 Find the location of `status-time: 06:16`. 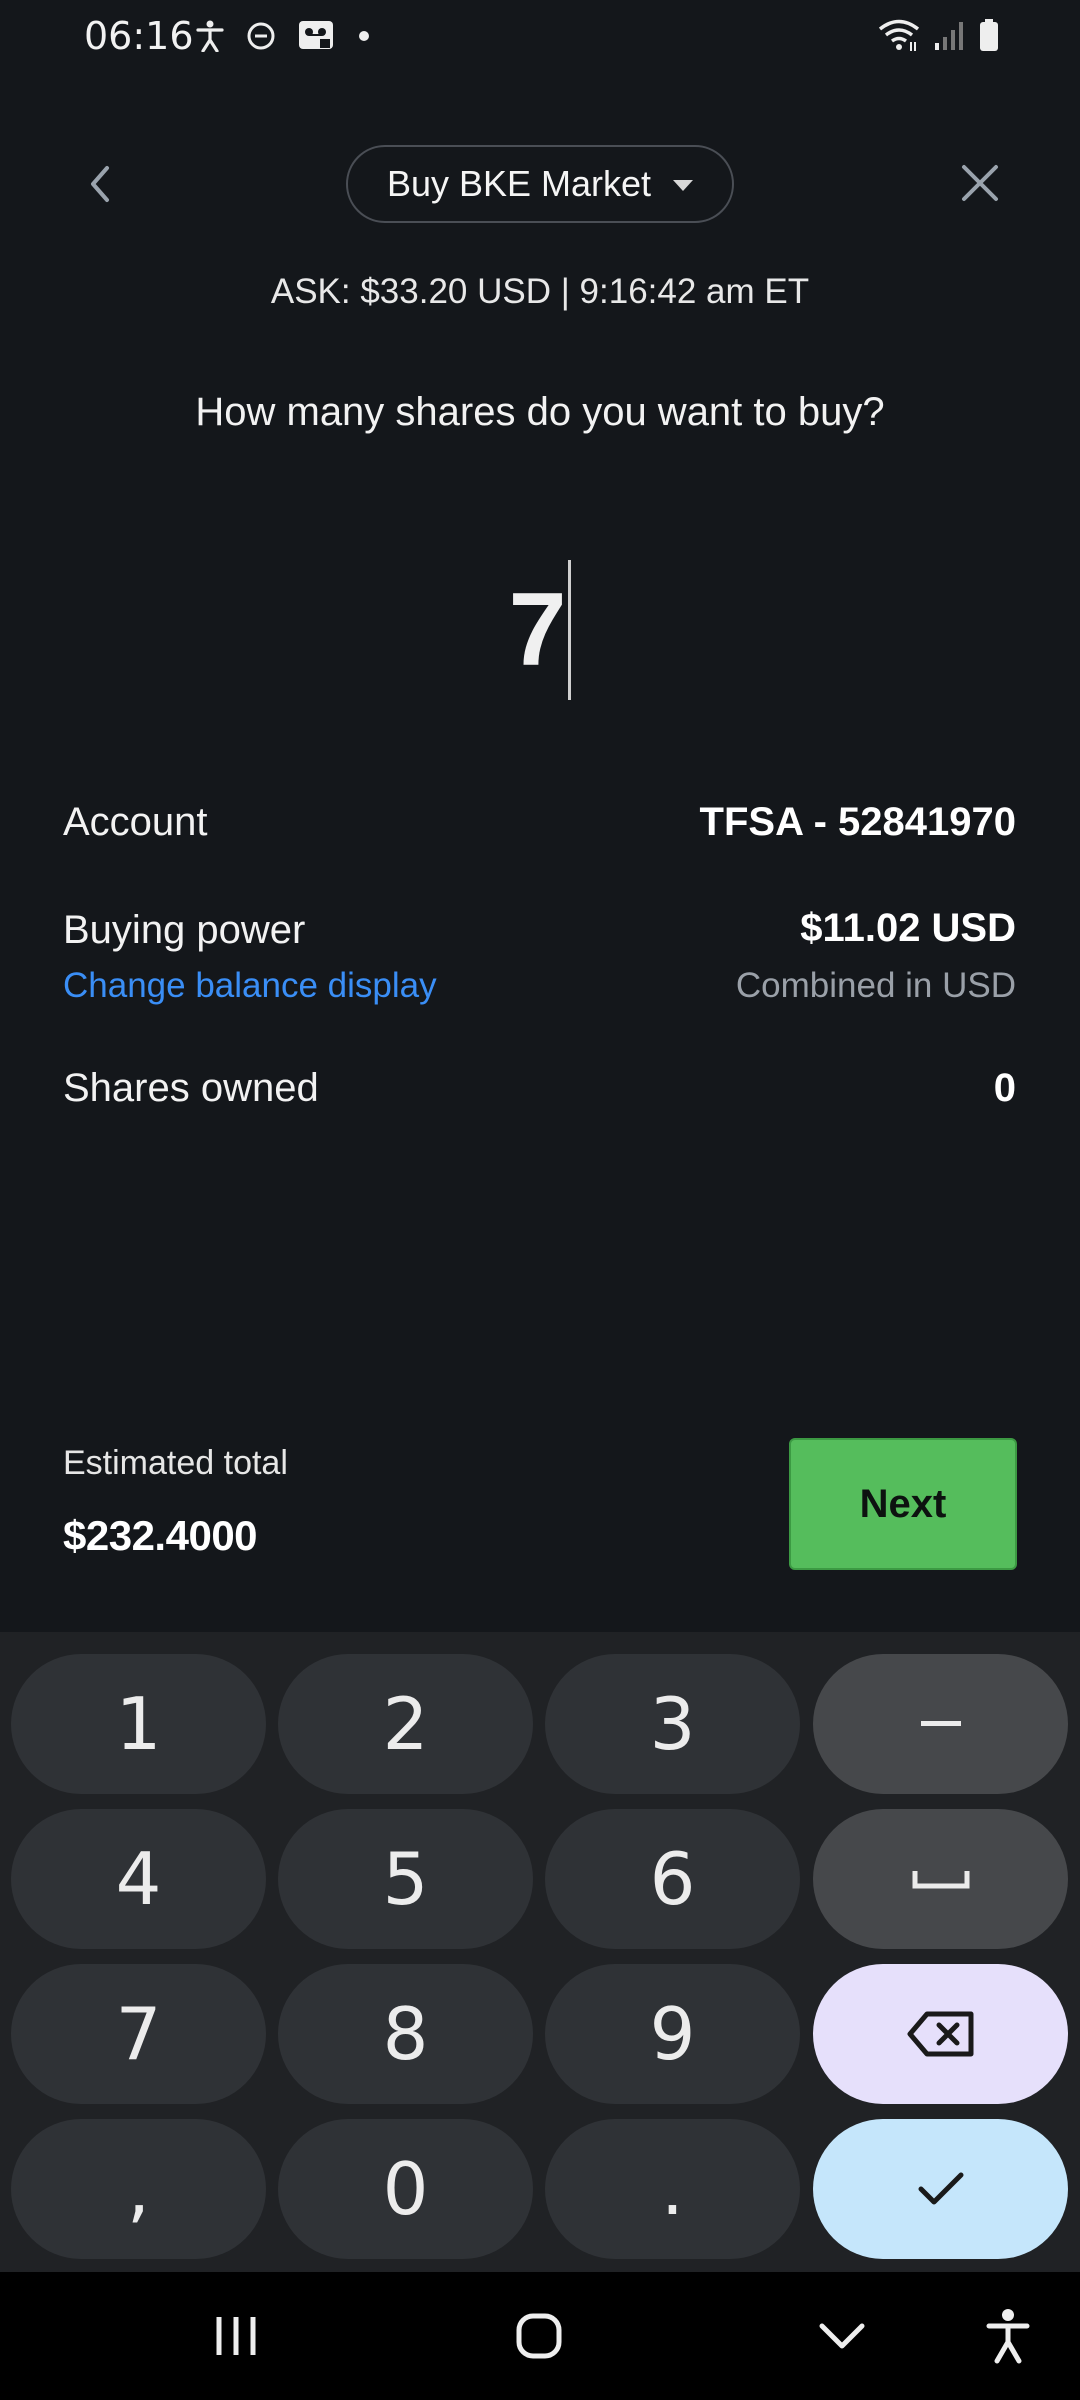

status-time: 06:16 is located at coordinates (139, 36).